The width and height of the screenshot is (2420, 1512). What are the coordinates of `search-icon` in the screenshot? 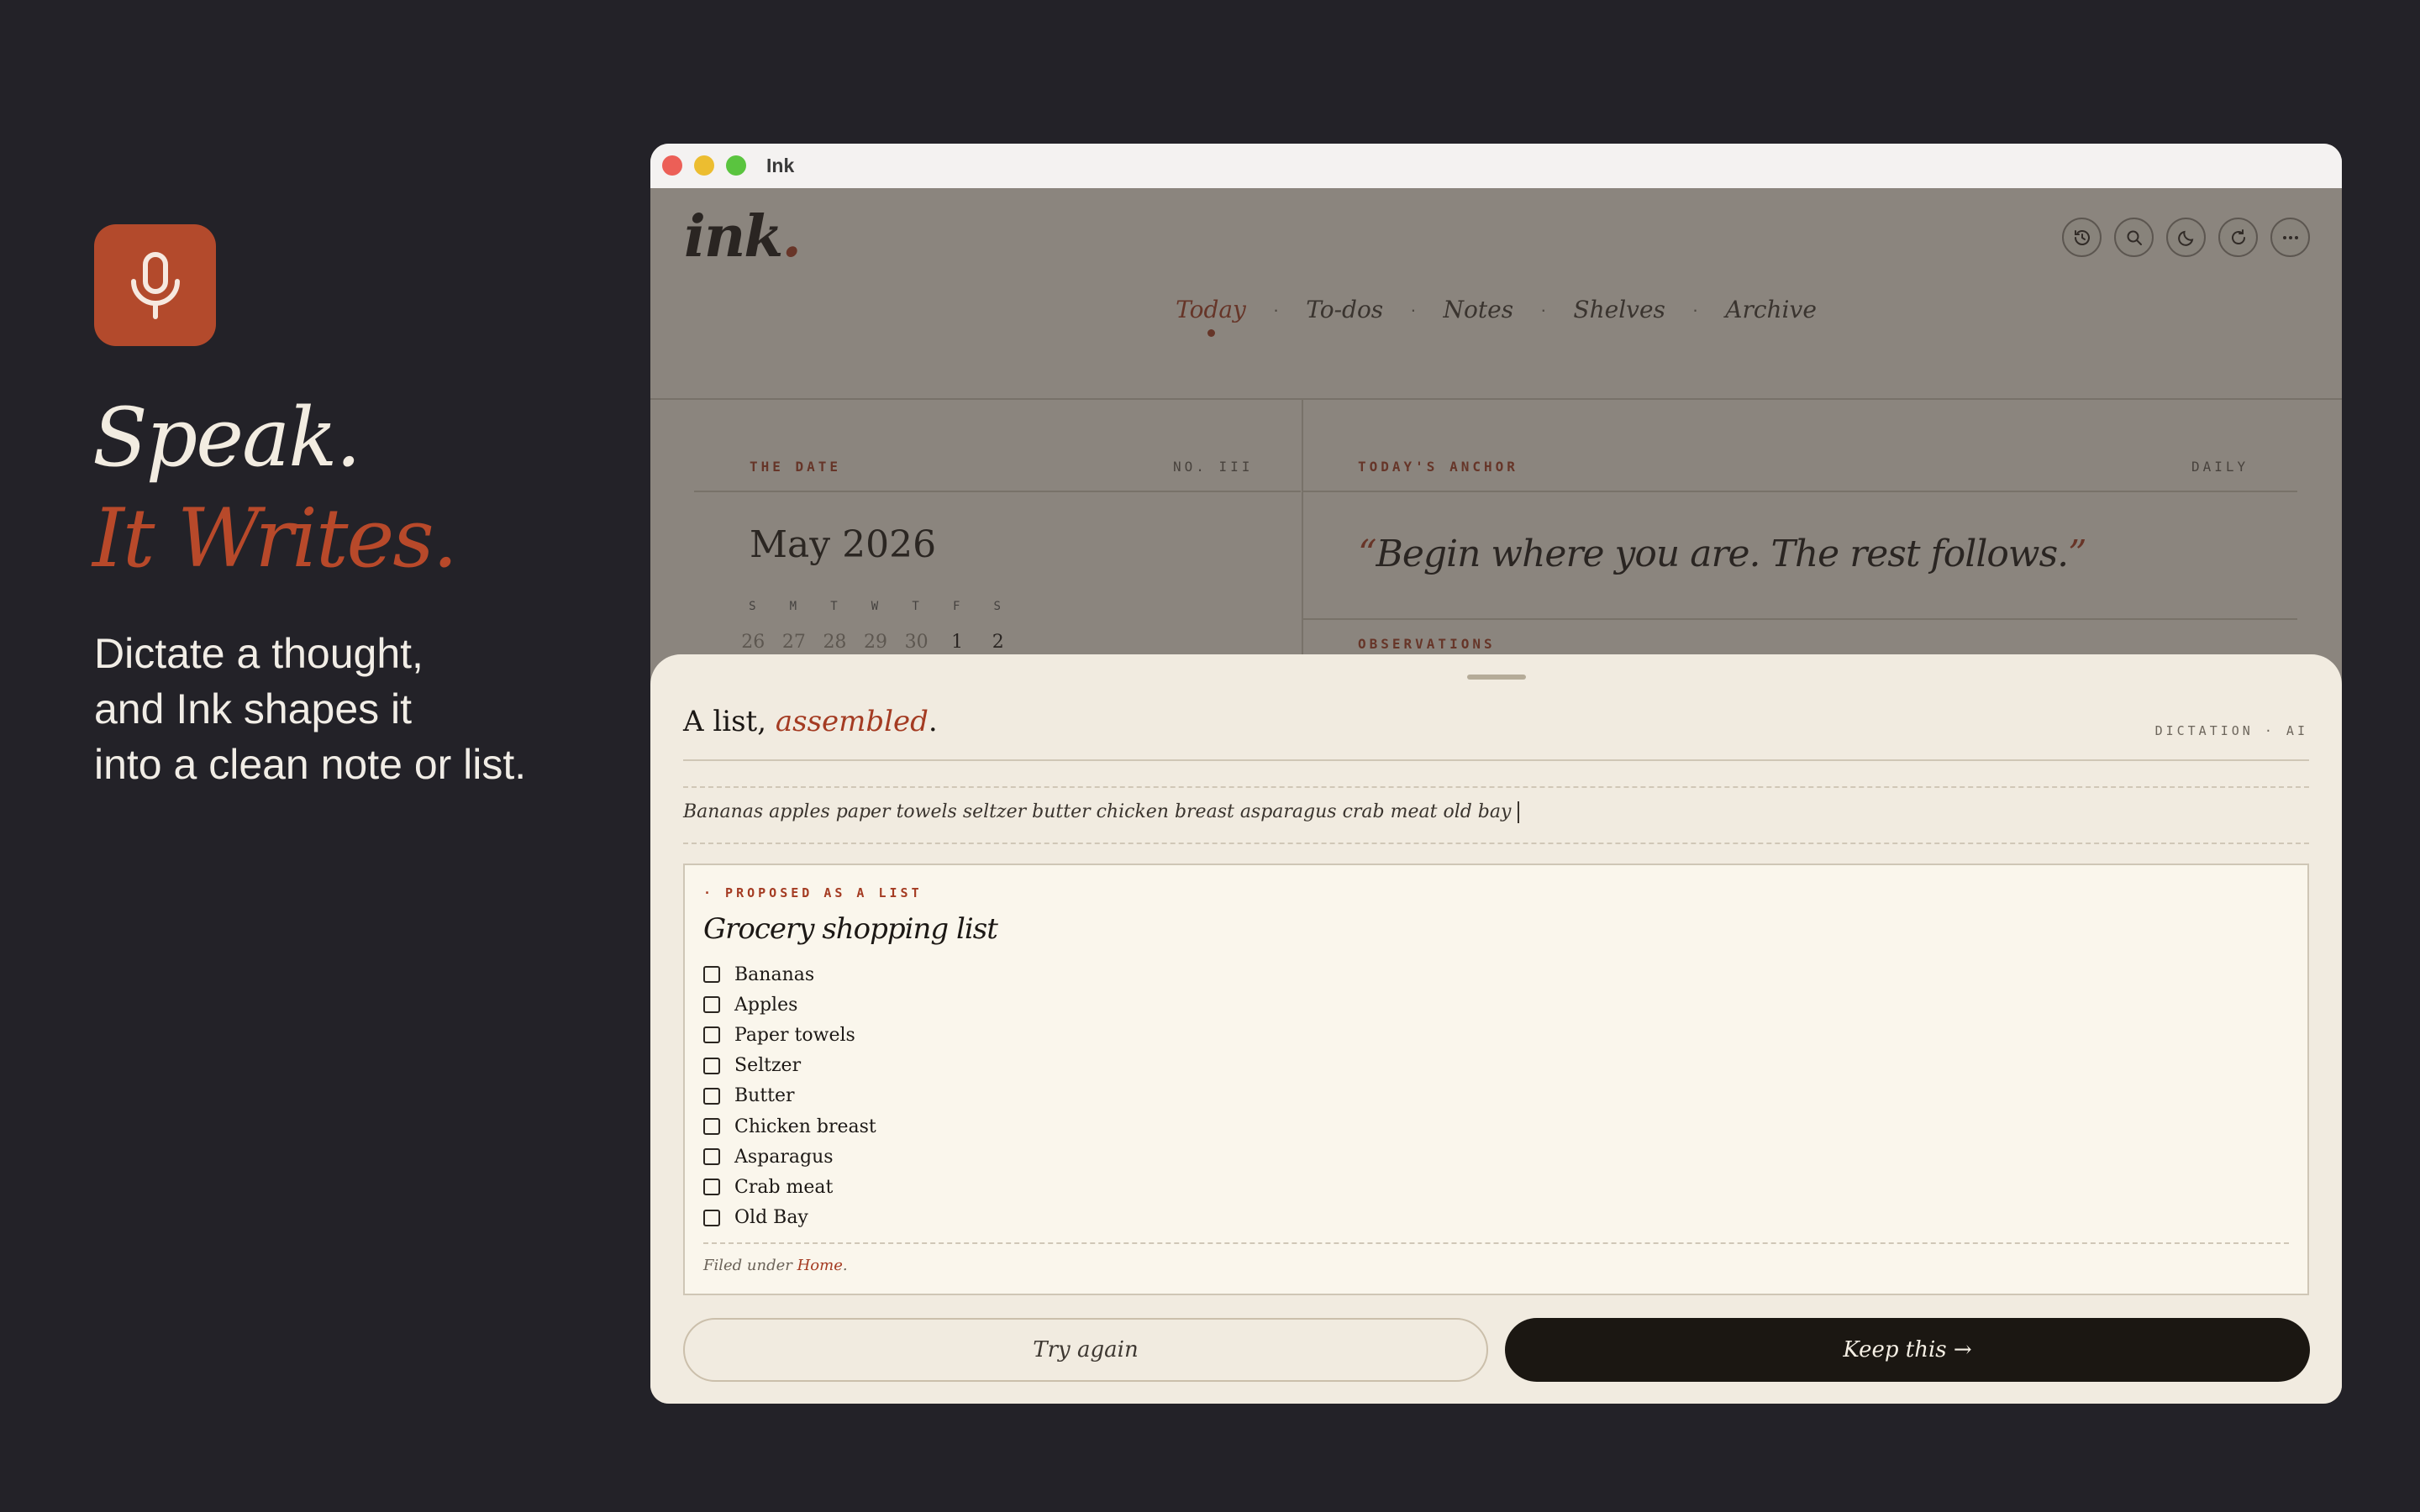 It's located at (2134, 237).